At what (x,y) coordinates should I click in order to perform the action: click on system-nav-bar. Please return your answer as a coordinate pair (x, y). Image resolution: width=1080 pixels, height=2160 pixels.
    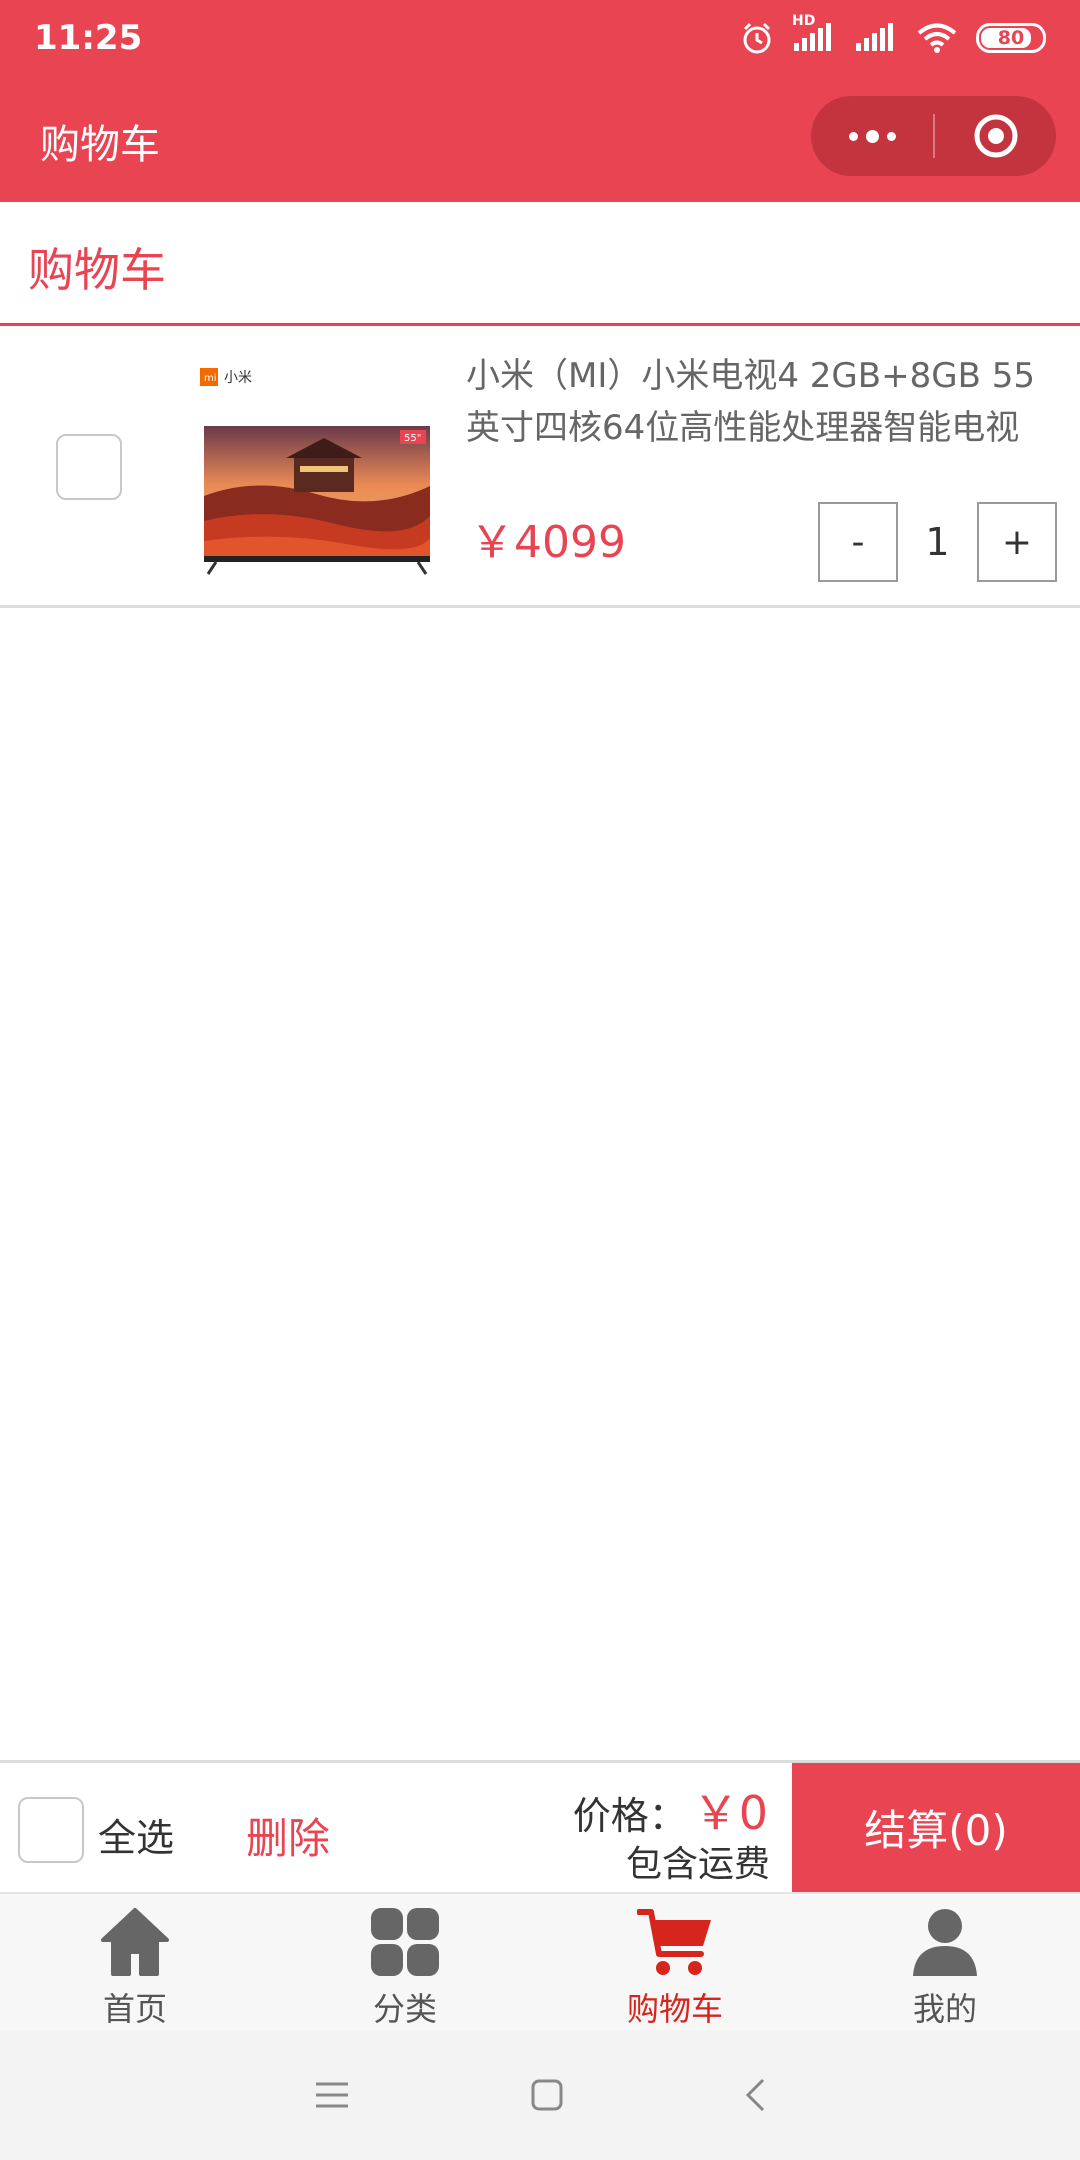
    Looking at the image, I should click on (540, 2095).